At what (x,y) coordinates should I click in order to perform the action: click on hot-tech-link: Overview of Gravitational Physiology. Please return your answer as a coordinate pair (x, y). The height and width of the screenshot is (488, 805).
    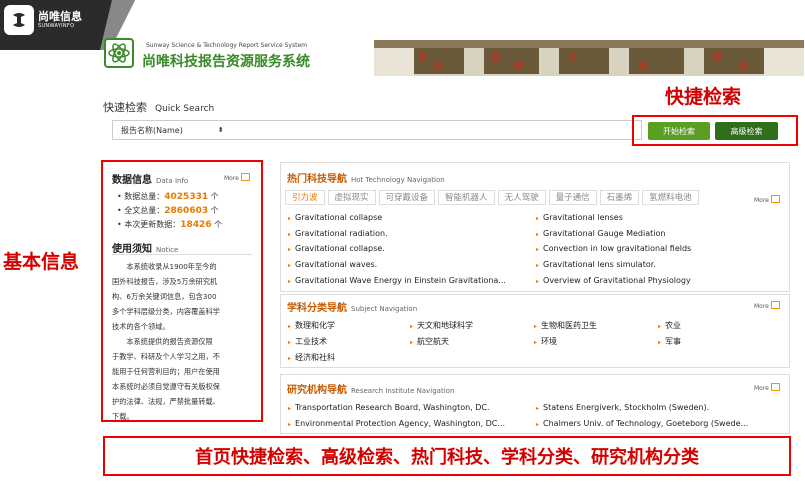
    Looking at the image, I should click on (613, 280).